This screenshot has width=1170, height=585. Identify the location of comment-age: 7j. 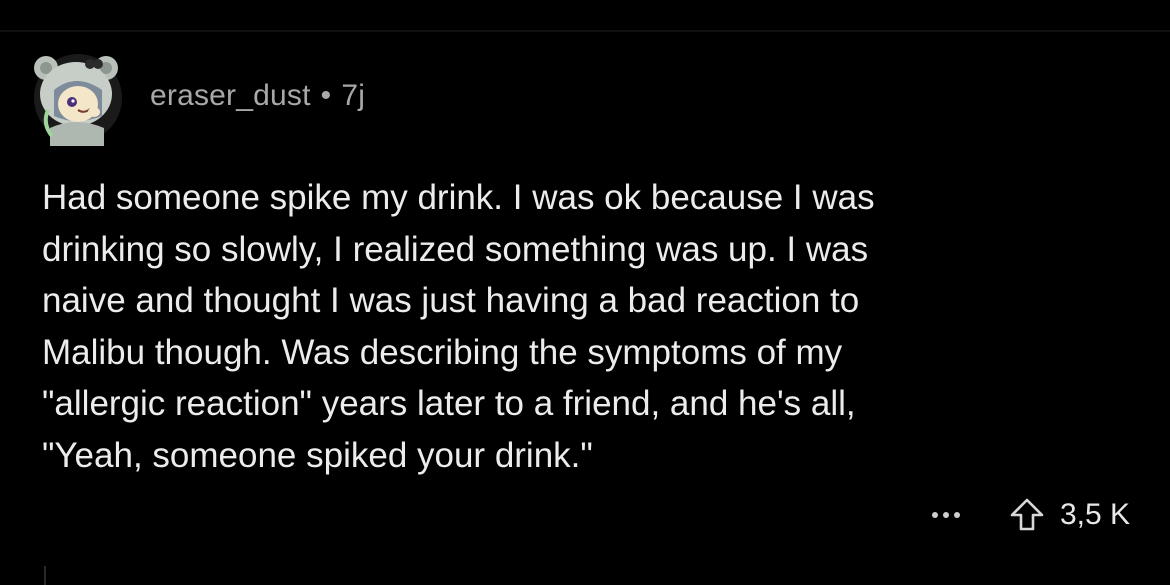
(353, 95).